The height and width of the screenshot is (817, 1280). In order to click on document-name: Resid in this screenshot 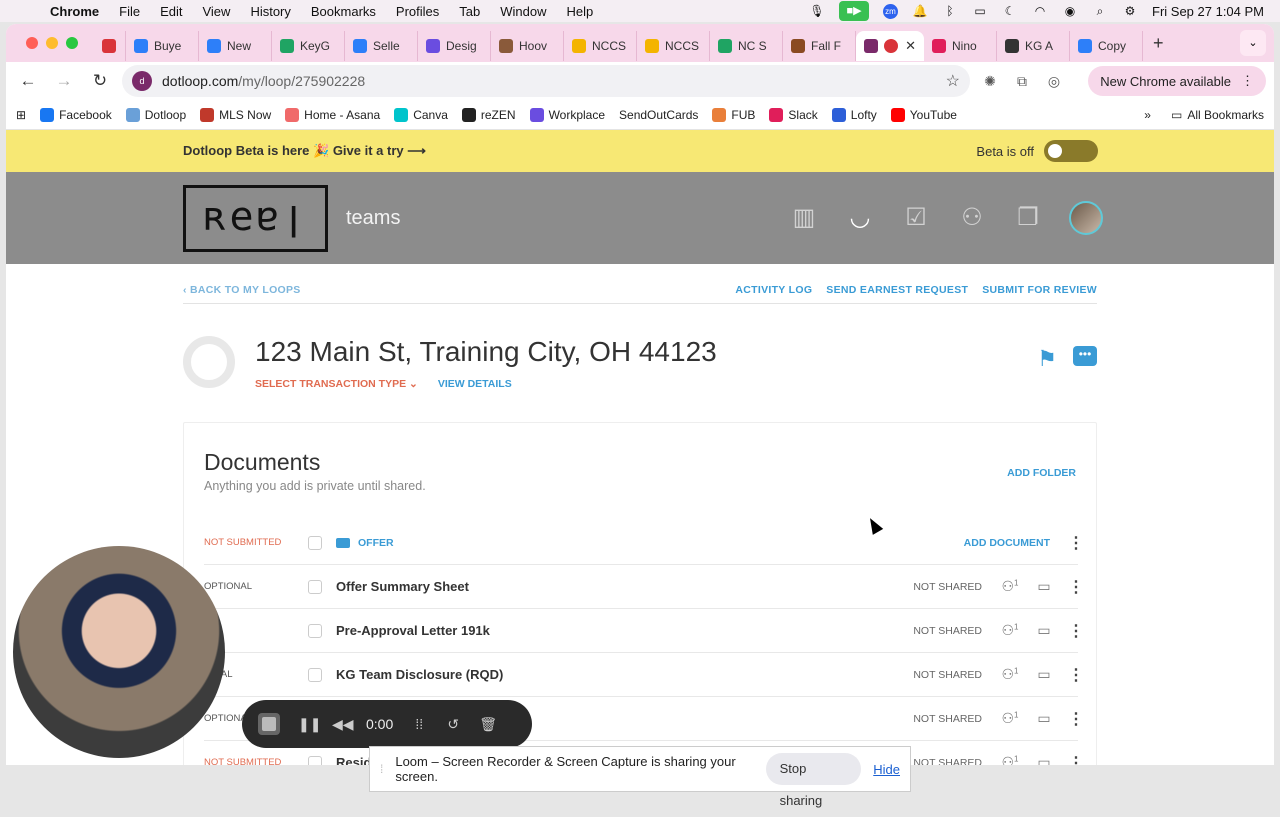, I will do `click(353, 760)`.